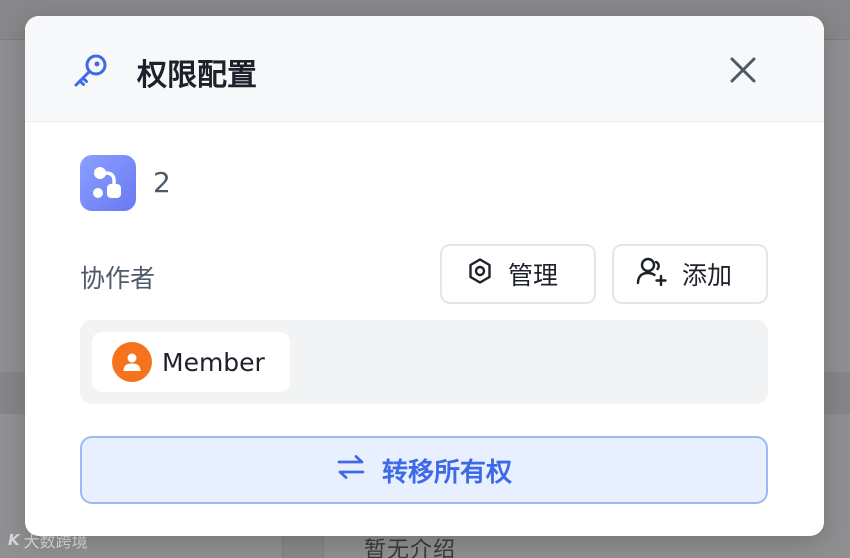 The image size is (850, 558). Describe the element at coordinates (707, 275) in the screenshot. I see `add-button-label: 添加` at that location.